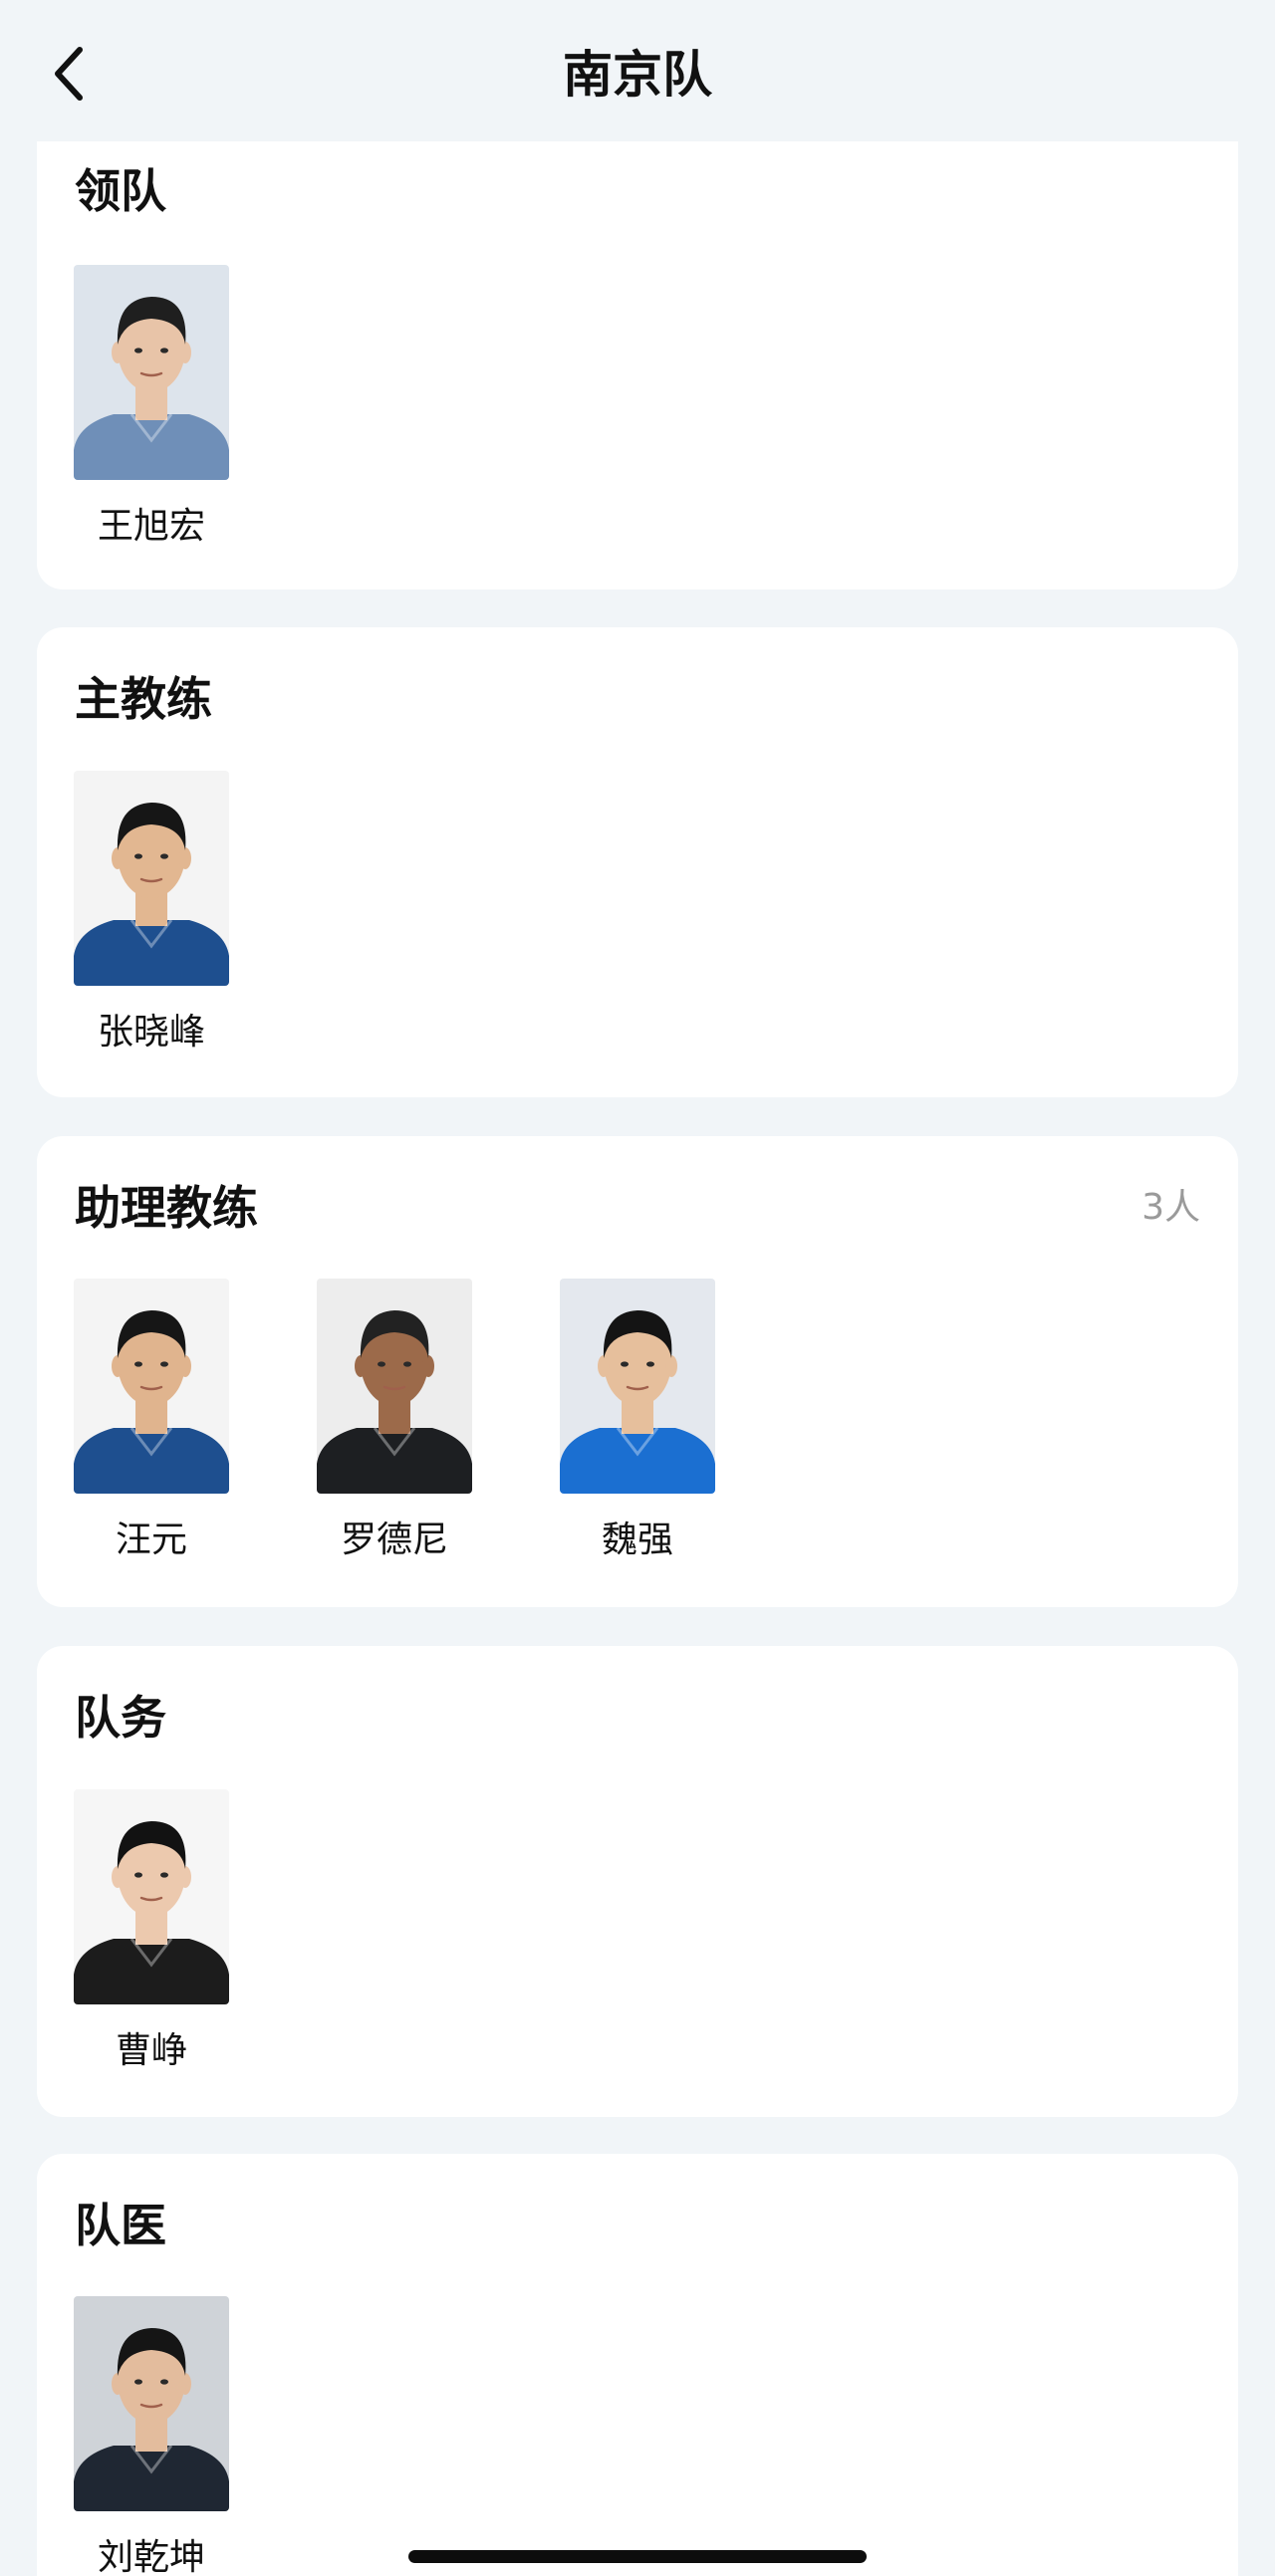  I want to click on section-title: 主教练, so click(143, 699).